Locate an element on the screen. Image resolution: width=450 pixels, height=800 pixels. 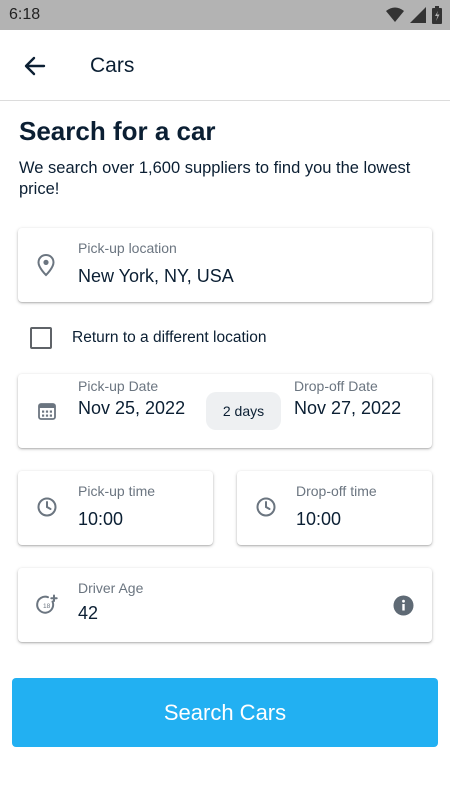
pickup-time-label: Pick-up time is located at coordinates (117, 491).